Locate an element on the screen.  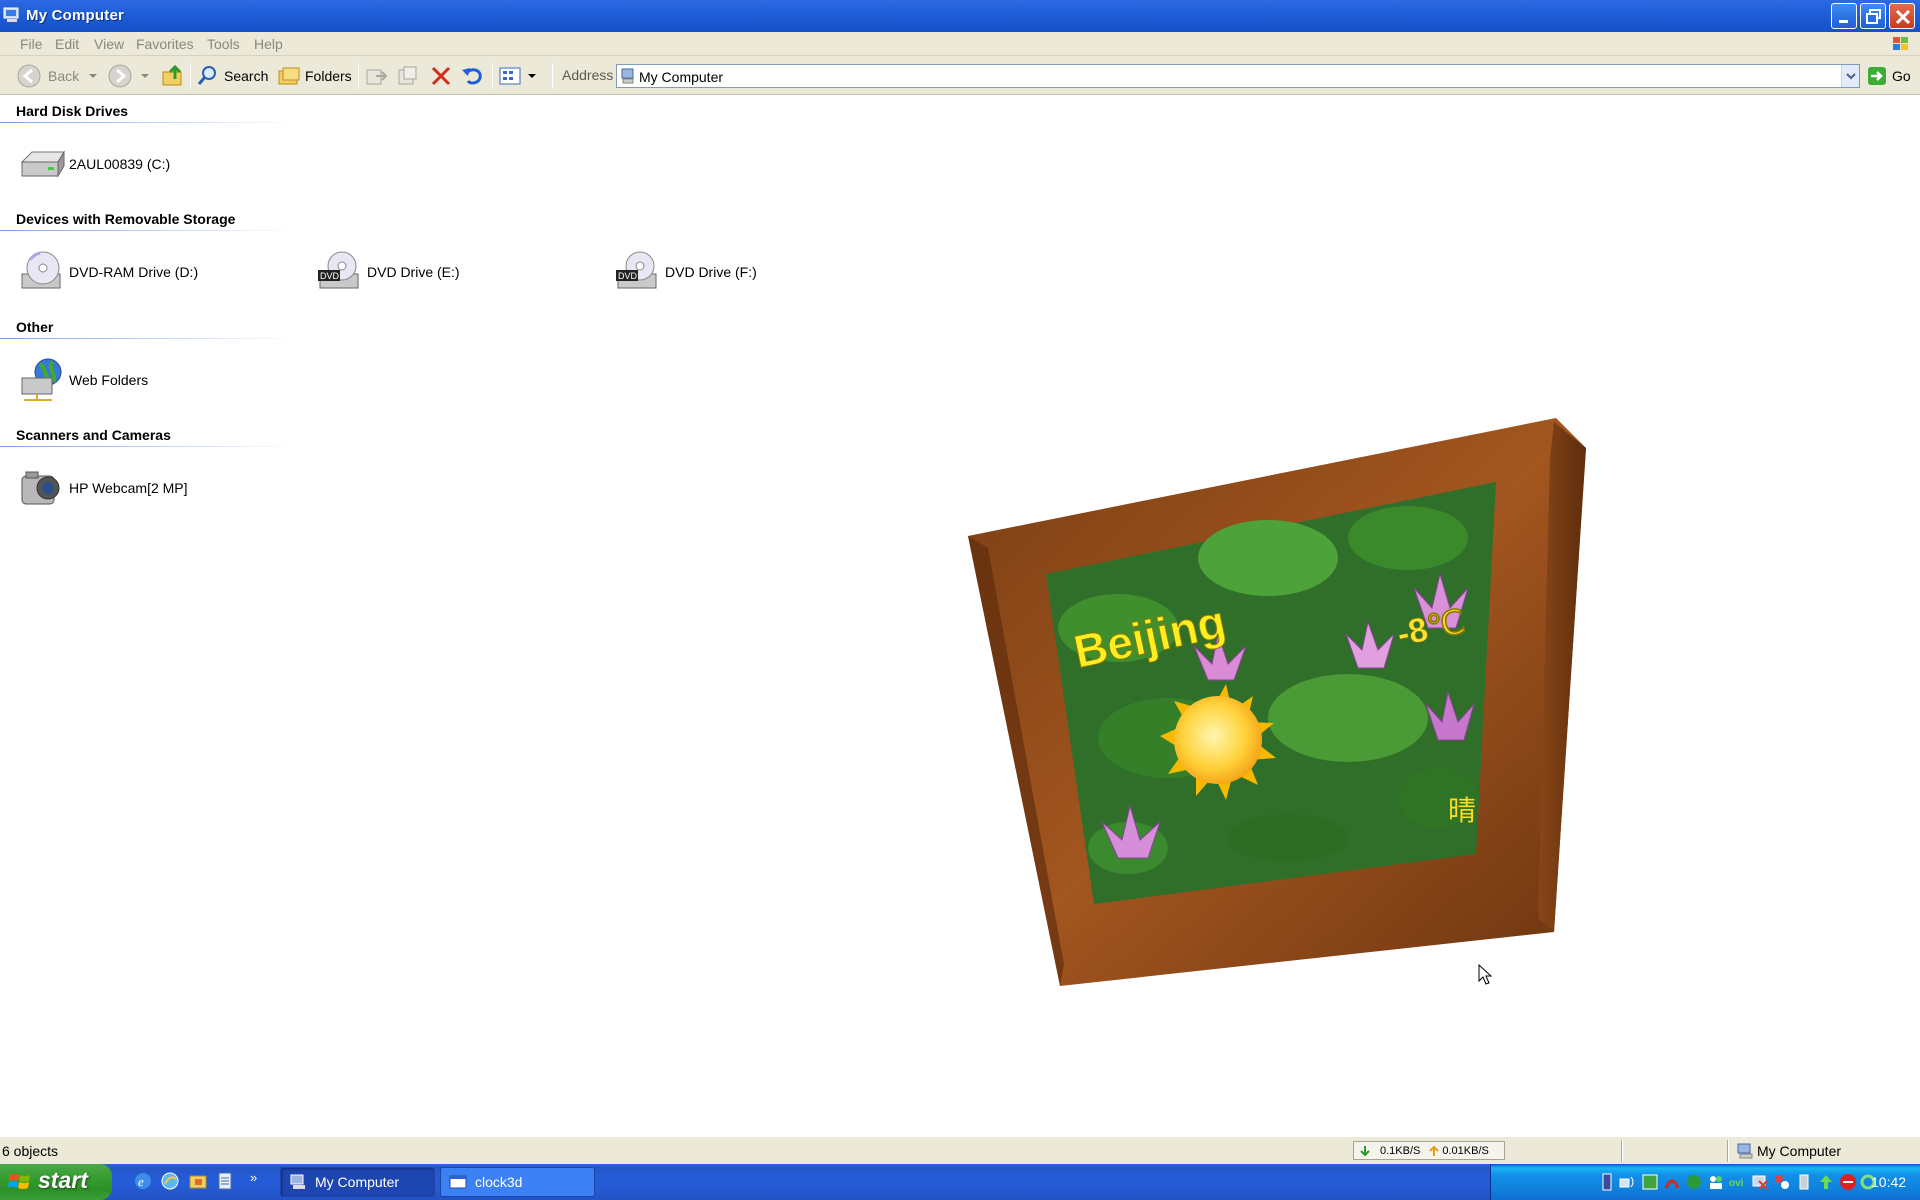
forward-arrow-icon is located at coordinates (120, 76).